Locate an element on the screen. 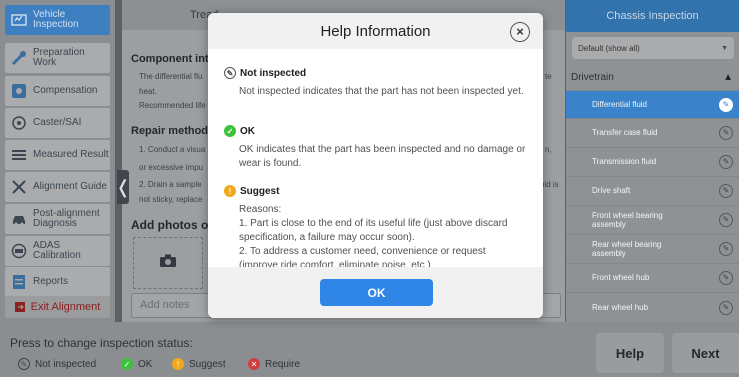 Image resolution: width=739 pixels, height=377 pixels. repair-text-4: not sticky, replace is located at coordinates (171, 199).